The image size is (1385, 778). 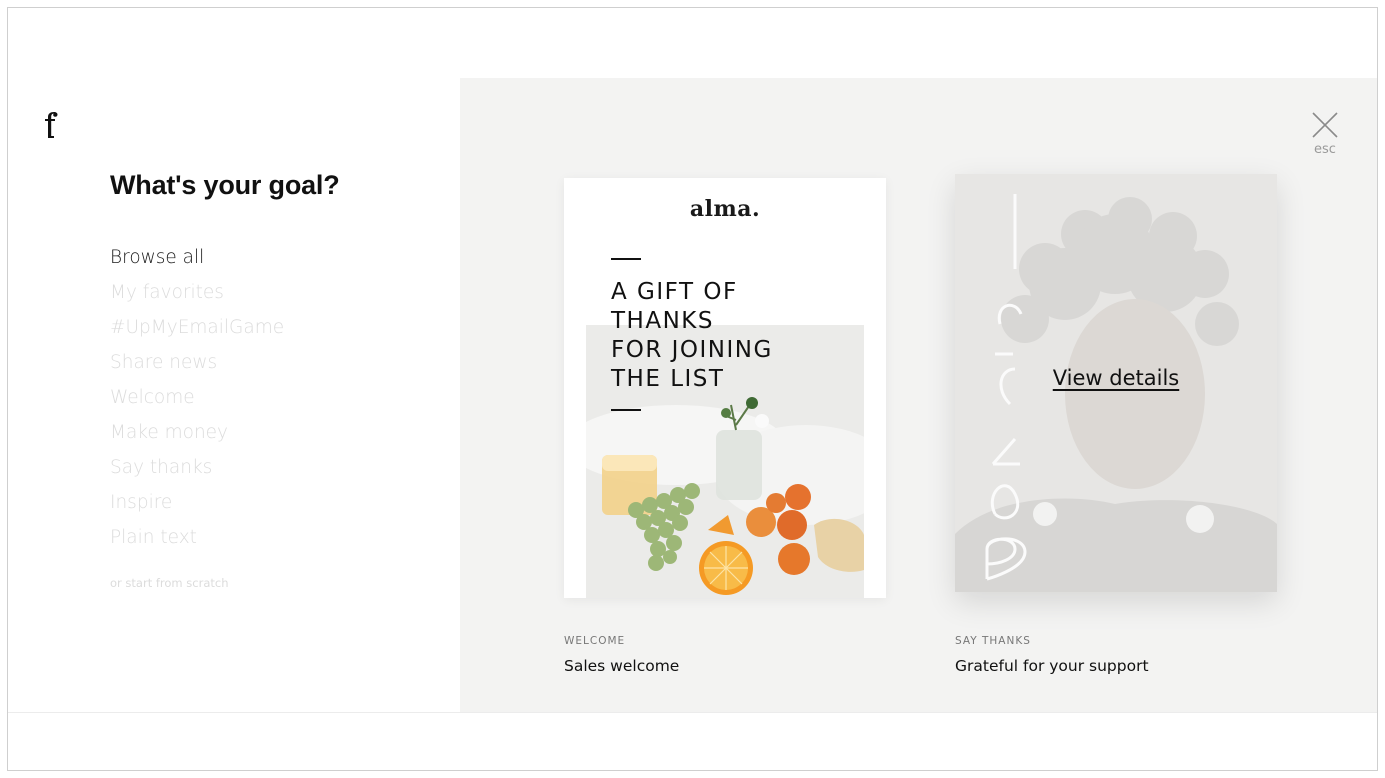 I want to click on goal-item-make-money: Make money, so click(x=197, y=437).